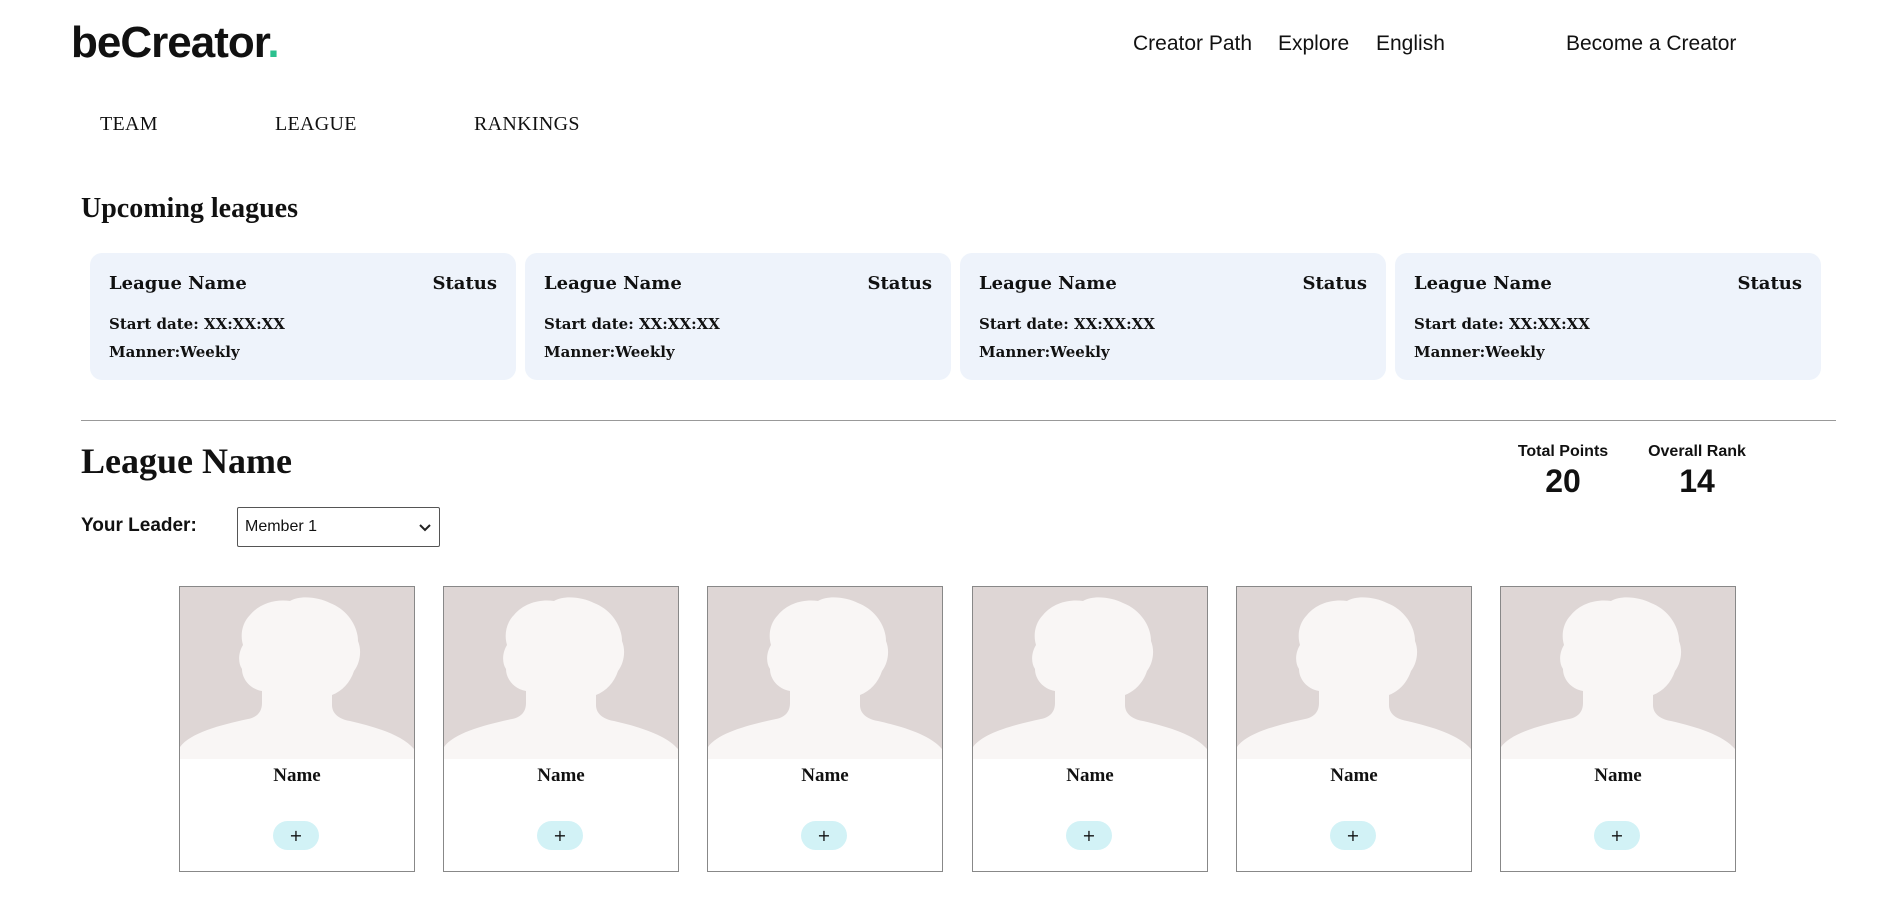  Describe the element at coordinates (1697, 481) in the screenshot. I see `overall-rank-value: 14` at that location.